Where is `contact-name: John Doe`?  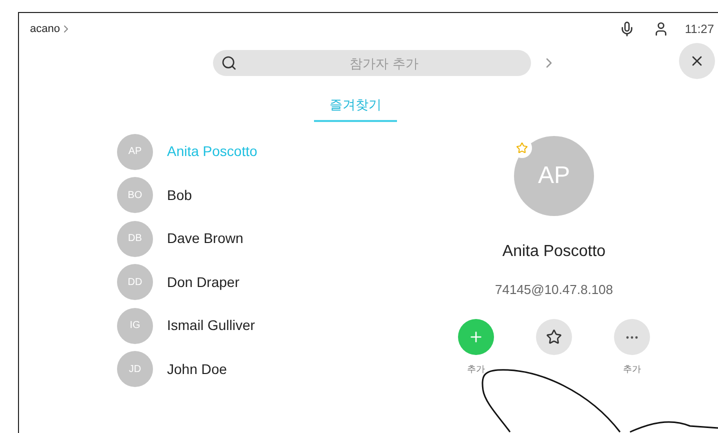 contact-name: John Doe is located at coordinates (197, 369).